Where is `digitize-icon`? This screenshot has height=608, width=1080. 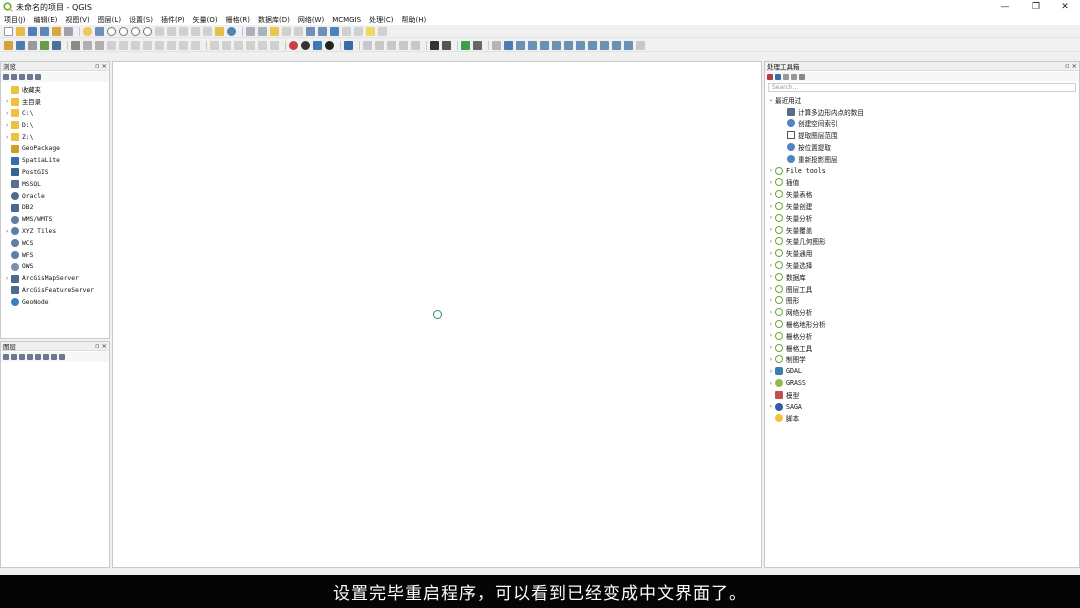 digitize-icon is located at coordinates (111, 45).